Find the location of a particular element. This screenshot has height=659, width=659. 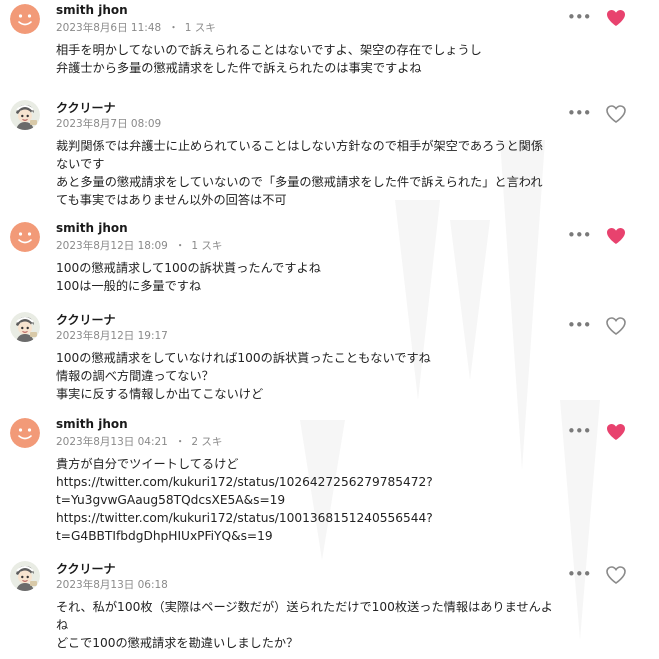

comment-meta: 2023年8月12日 19:17 is located at coordinates (112, 335).